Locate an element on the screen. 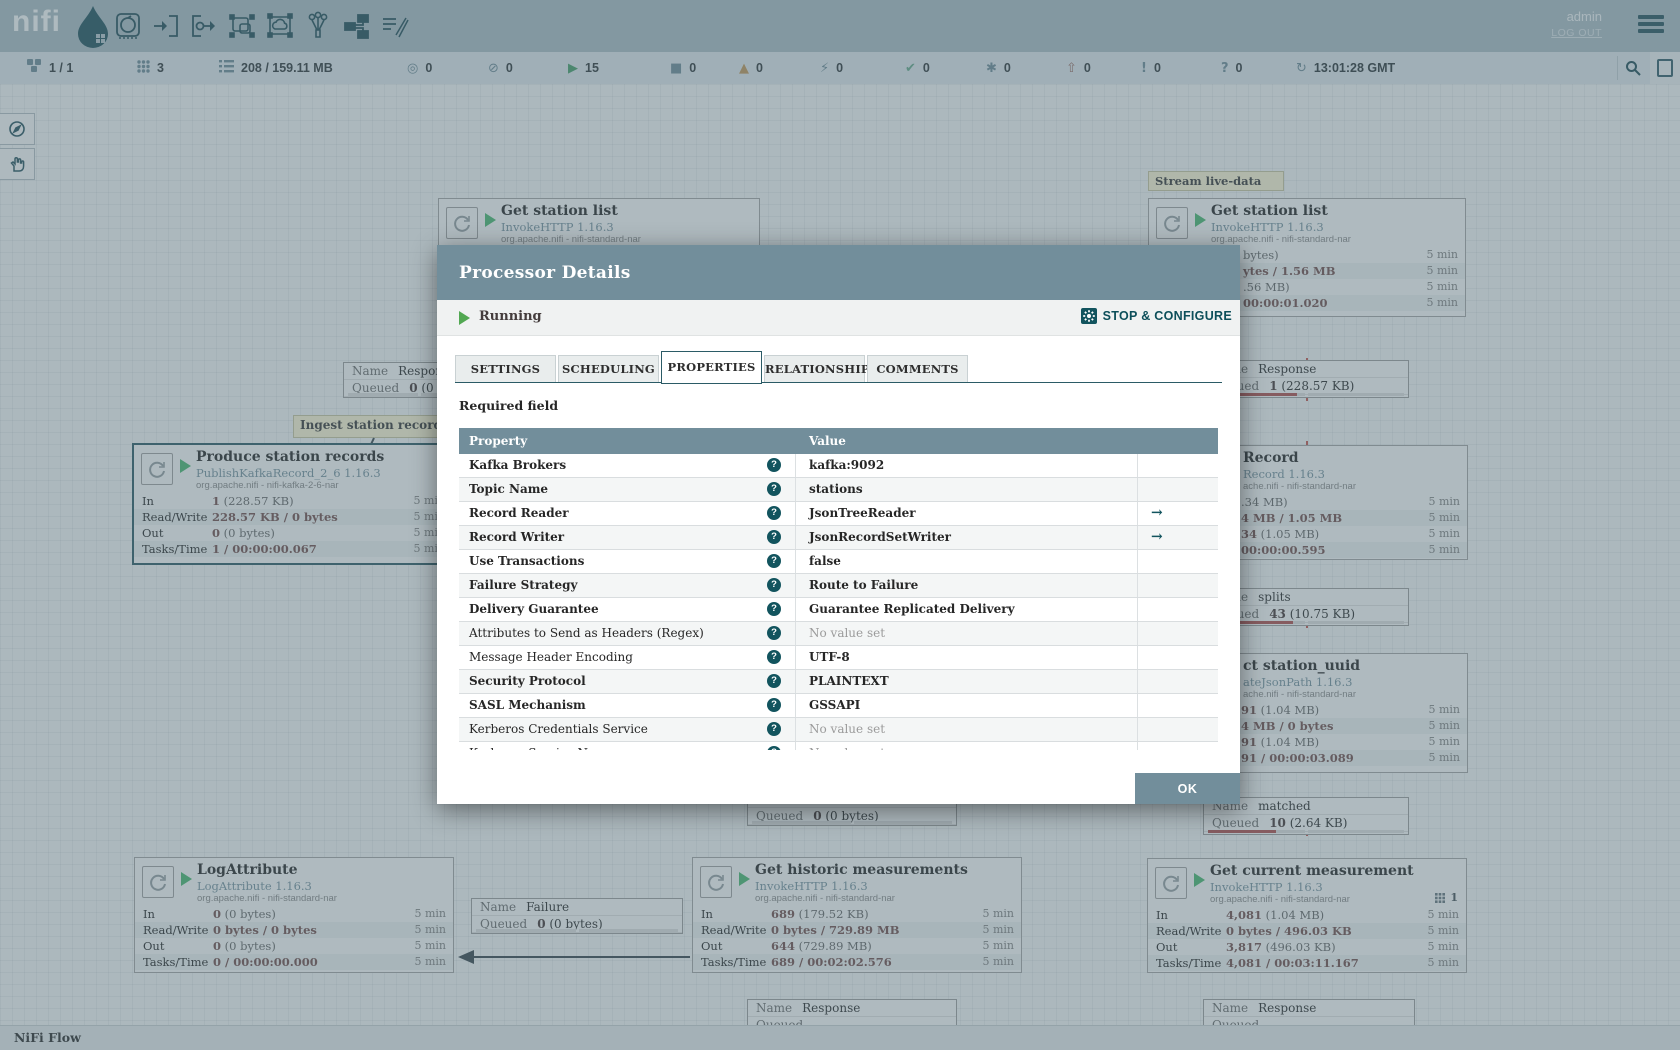 The width and height of the screenshot is (1680, 1050). property-row: Record Reader? JsonTreeReader → is located at coordinates (838, 514).